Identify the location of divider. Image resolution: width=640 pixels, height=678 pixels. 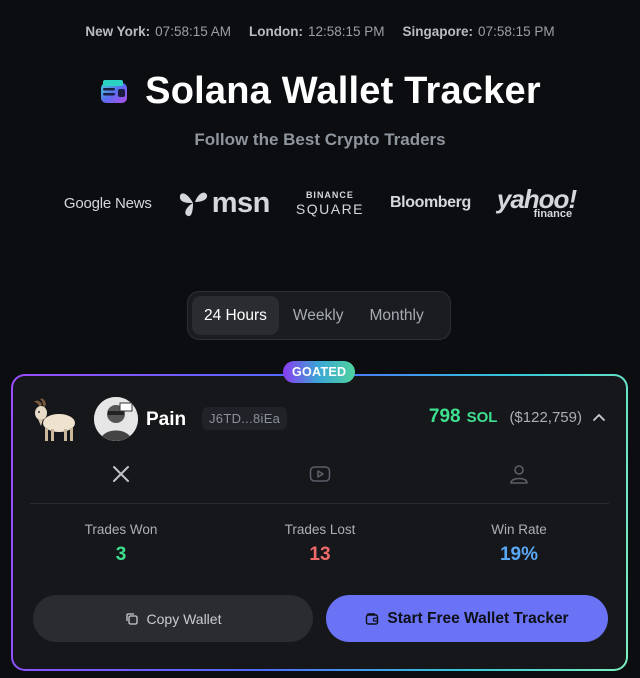
(319, 503).